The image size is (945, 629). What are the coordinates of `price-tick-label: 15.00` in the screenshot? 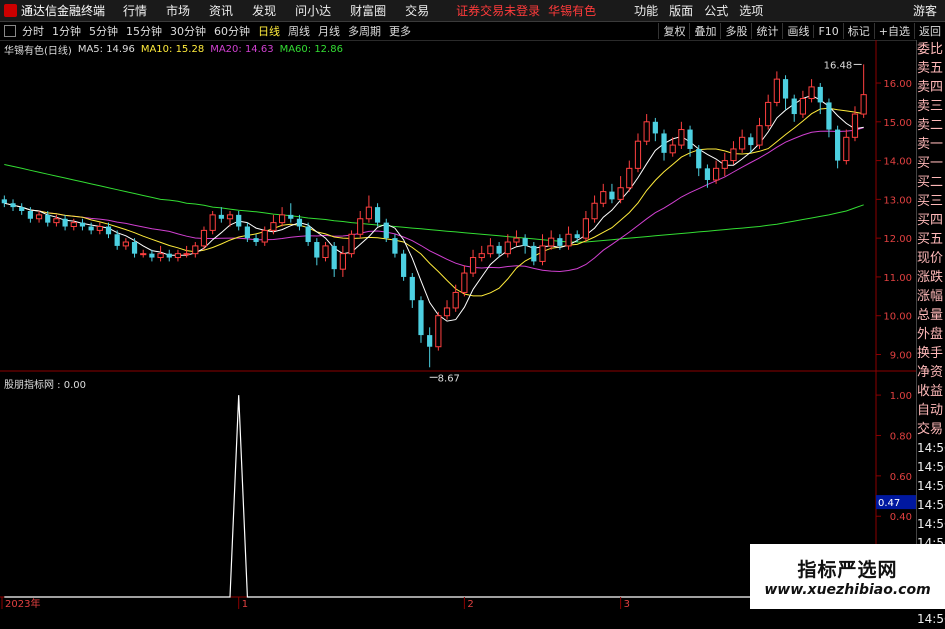 It's located at (897, 123).